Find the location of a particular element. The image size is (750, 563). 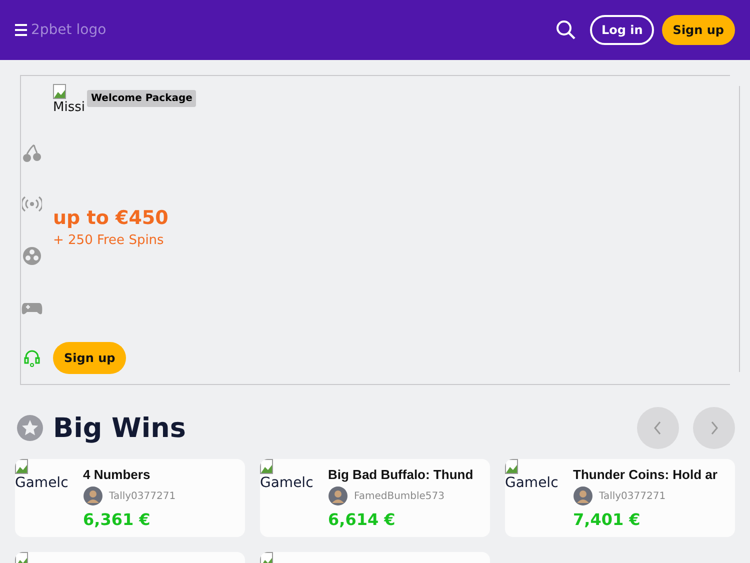

win-card: Gamelc Big Bad Buffalo: Thund FamedBumble573 6,614 € is located at coordinates (375, 498).